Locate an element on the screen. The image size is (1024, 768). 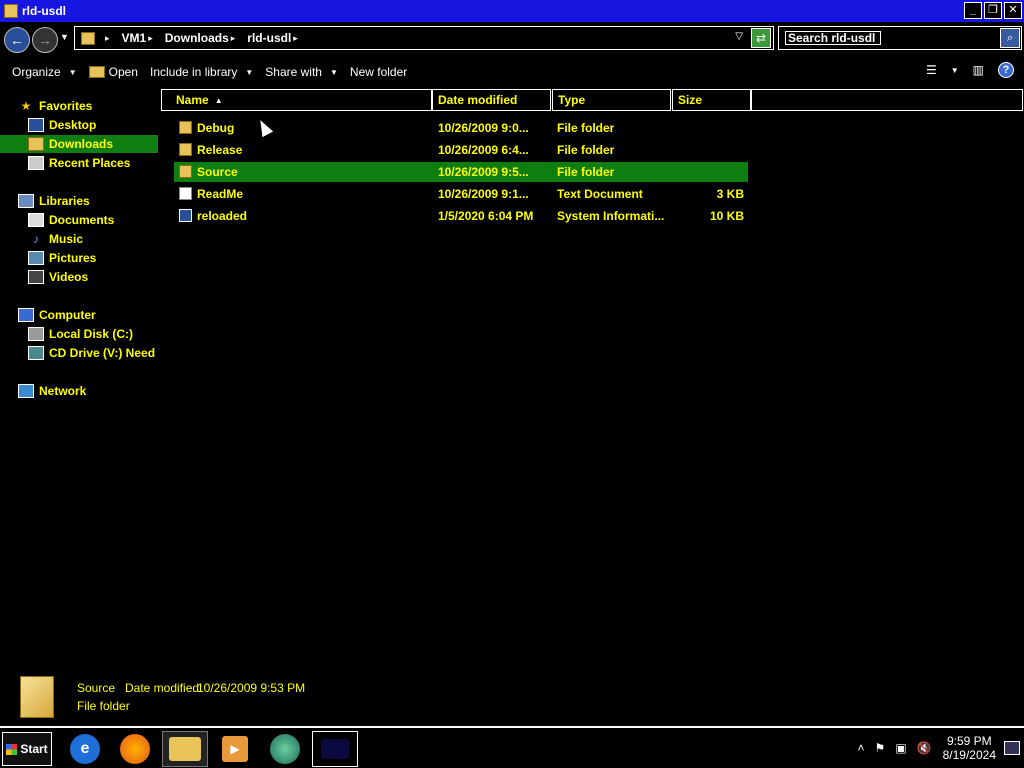
clock-time: 9:59 PM is located at coordinates (969, 741).